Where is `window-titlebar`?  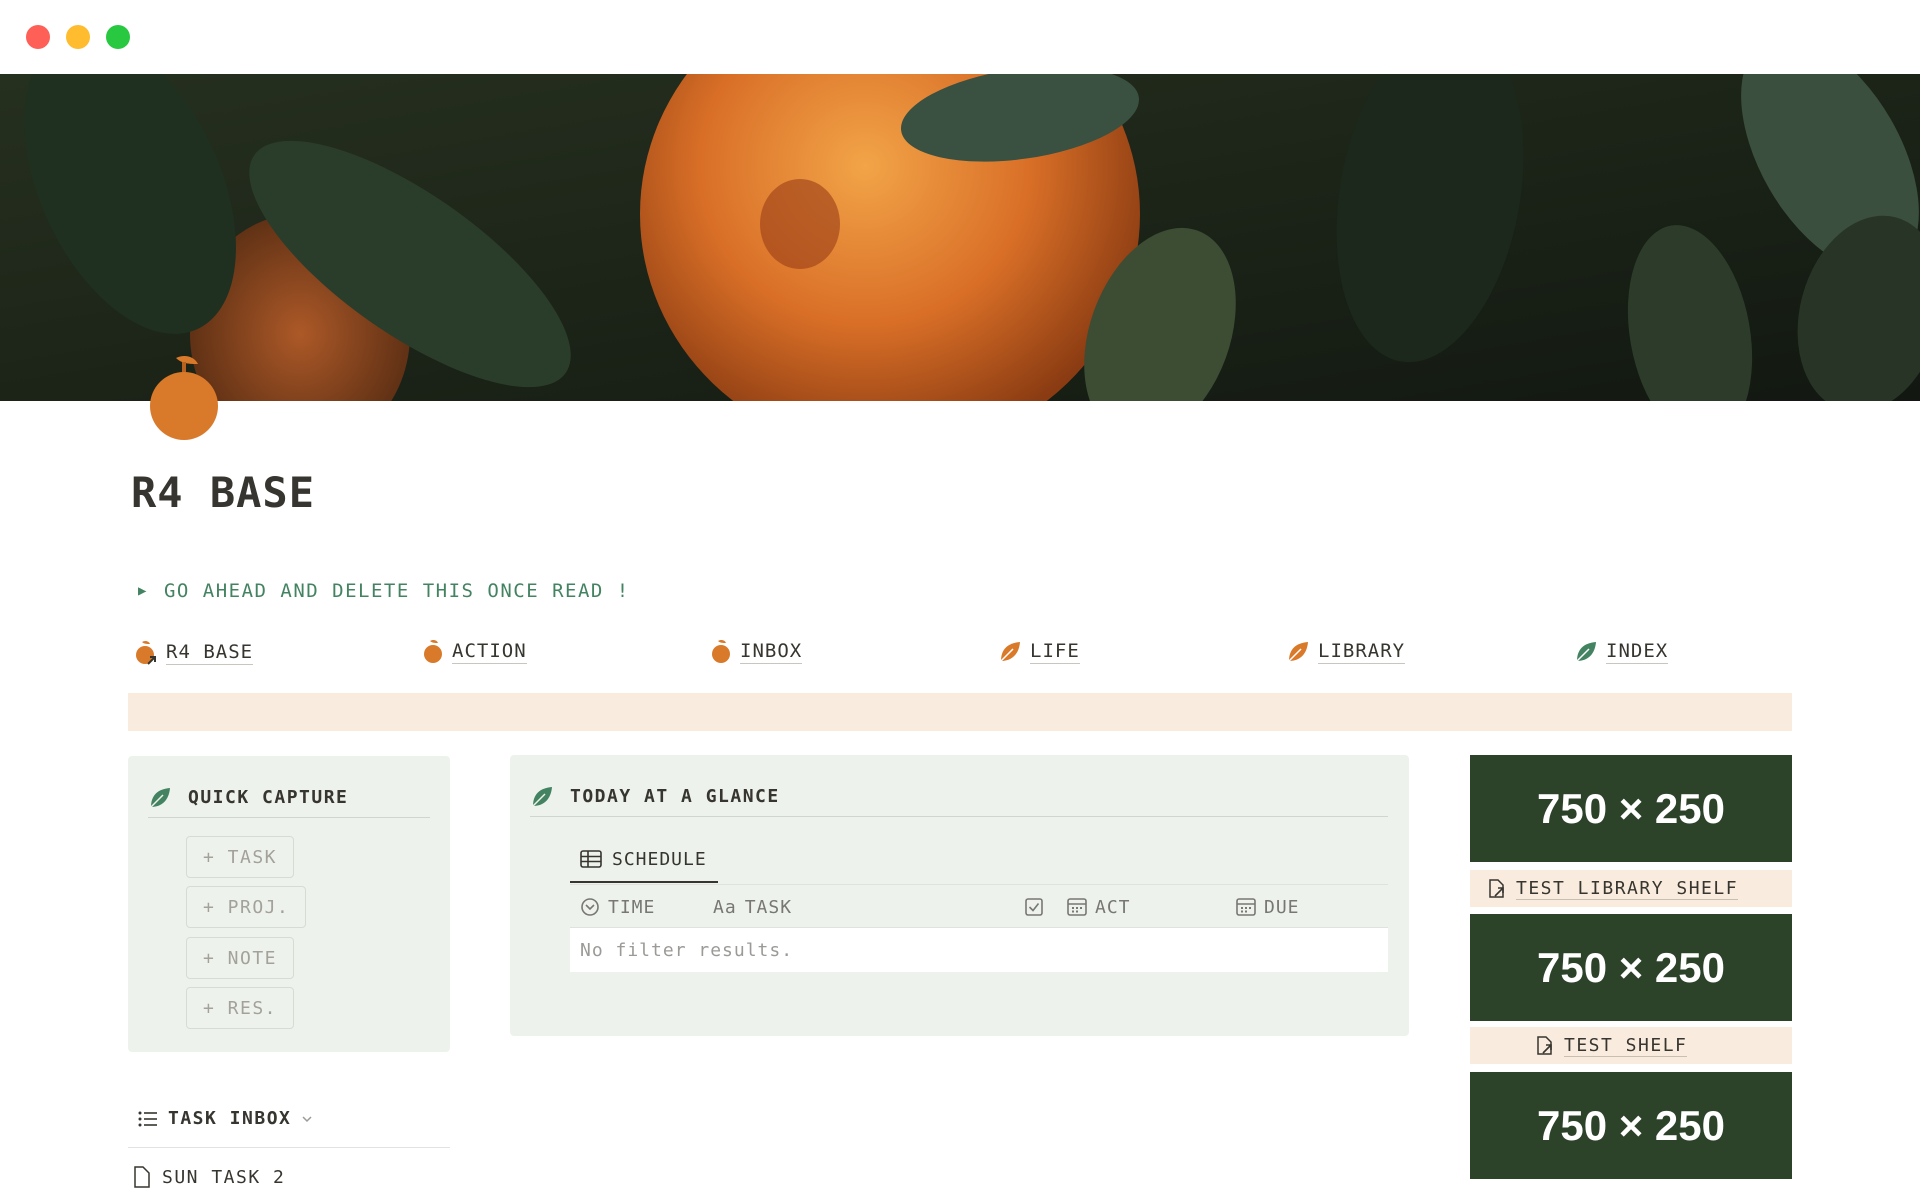 window-titlebar is located at coordinates (960, 37).